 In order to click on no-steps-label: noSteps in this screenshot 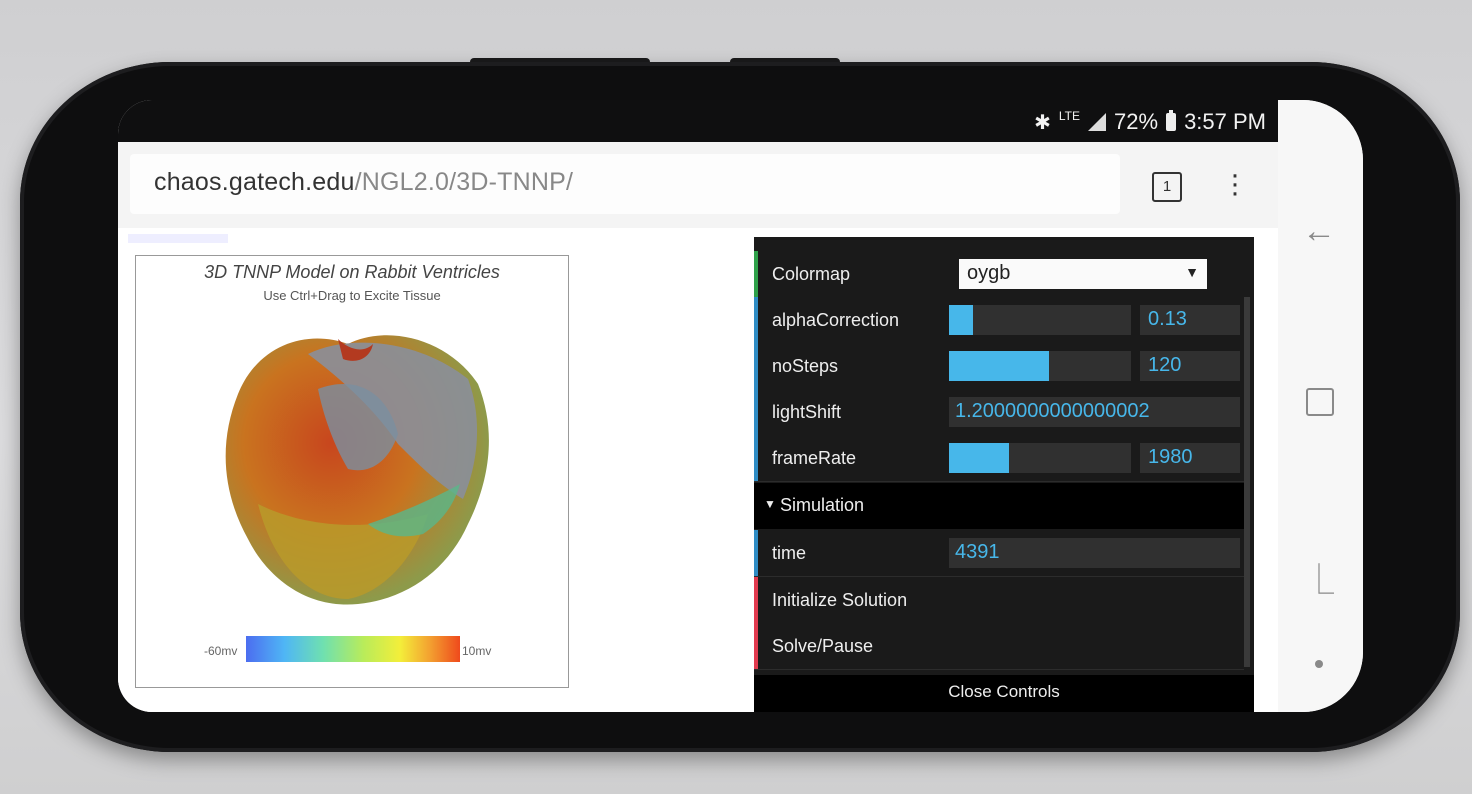, I will do `click(805, 366)`.